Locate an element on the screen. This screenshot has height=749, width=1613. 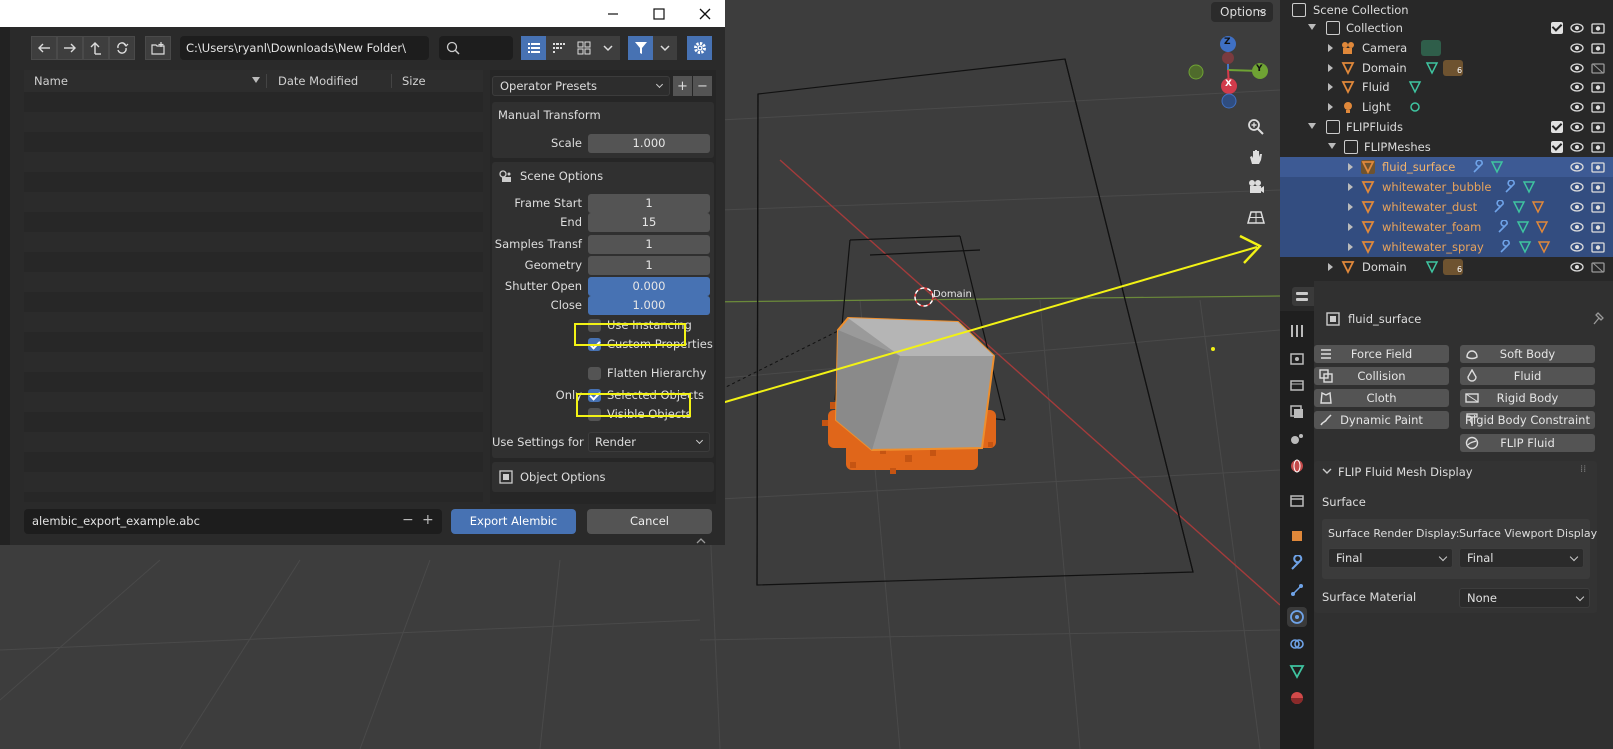
tab-physics-active is located at coordinates (1297, 617).